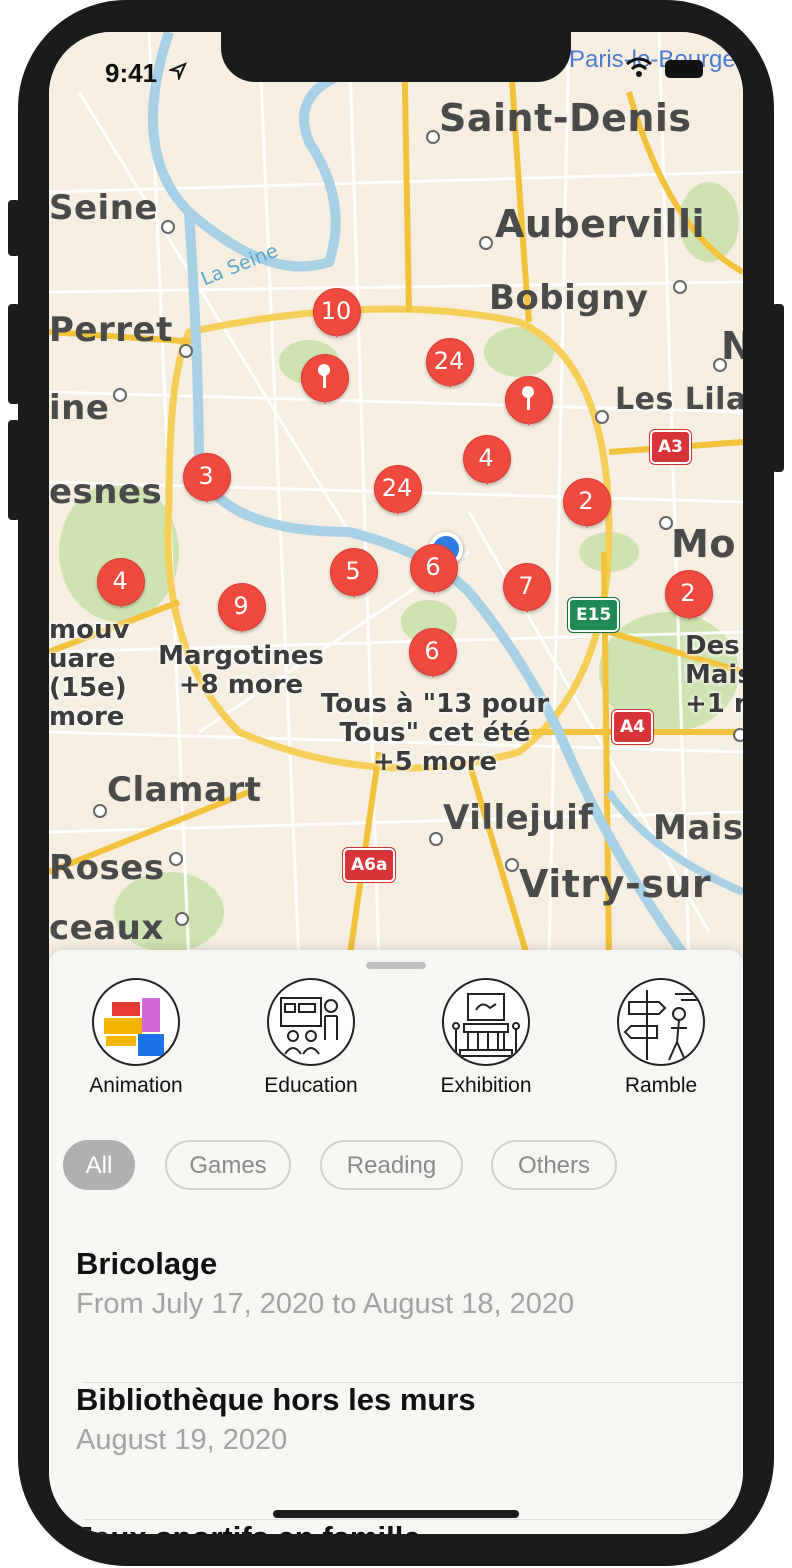 The height and width of the screenshot is (1568, 792). Describe the element at coordinates (14, 470) in the screenshot. I see `volume-down-button` at that location.